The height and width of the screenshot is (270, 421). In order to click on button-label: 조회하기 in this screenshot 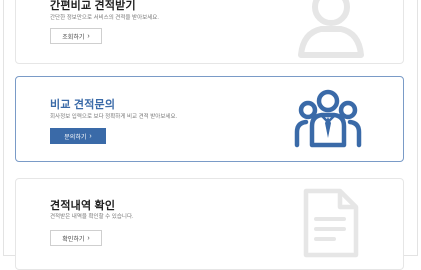, I will do `click(73, 37)`.